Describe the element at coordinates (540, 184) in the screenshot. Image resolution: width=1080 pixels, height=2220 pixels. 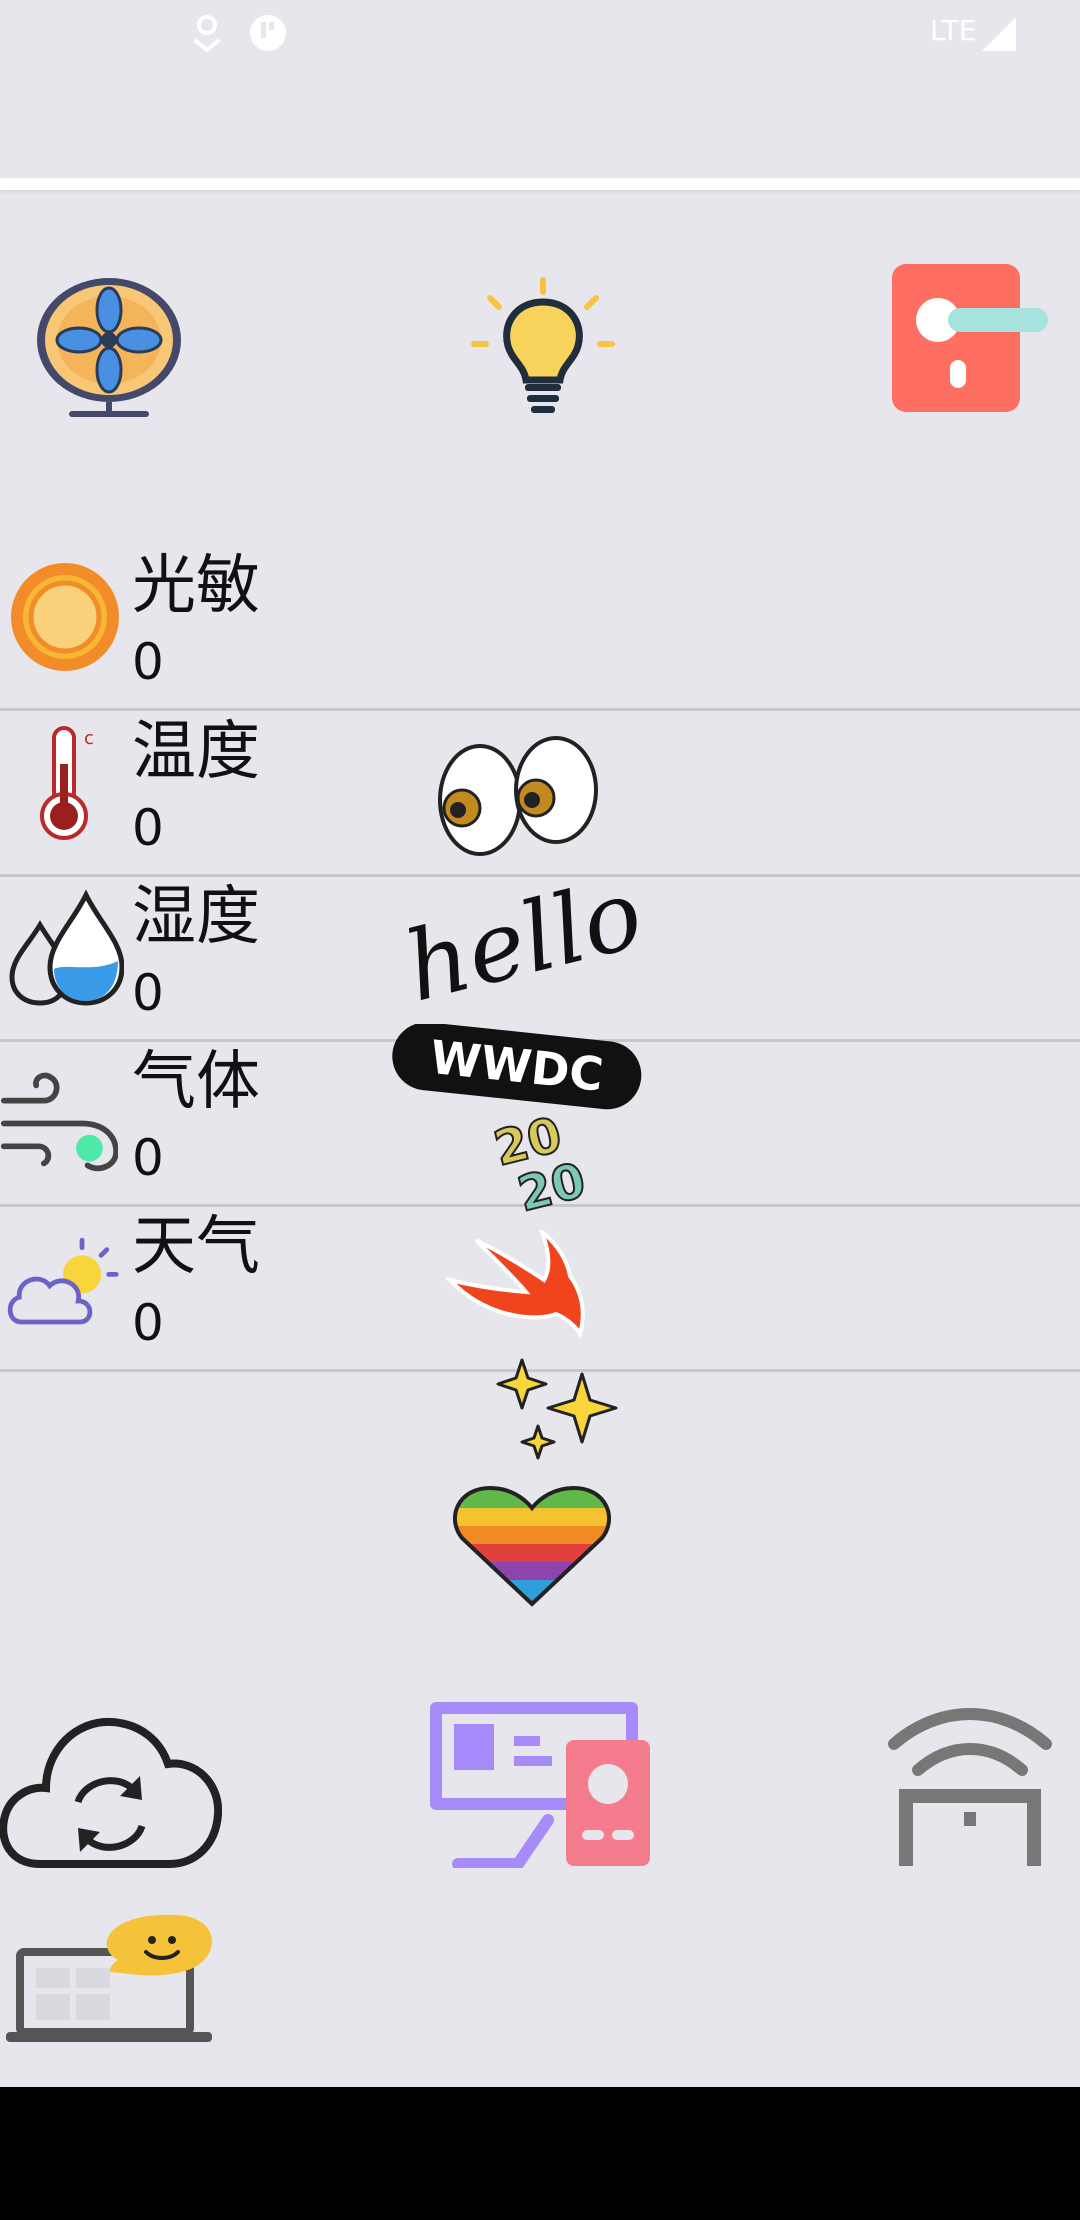
I see `header-divider` at that location.